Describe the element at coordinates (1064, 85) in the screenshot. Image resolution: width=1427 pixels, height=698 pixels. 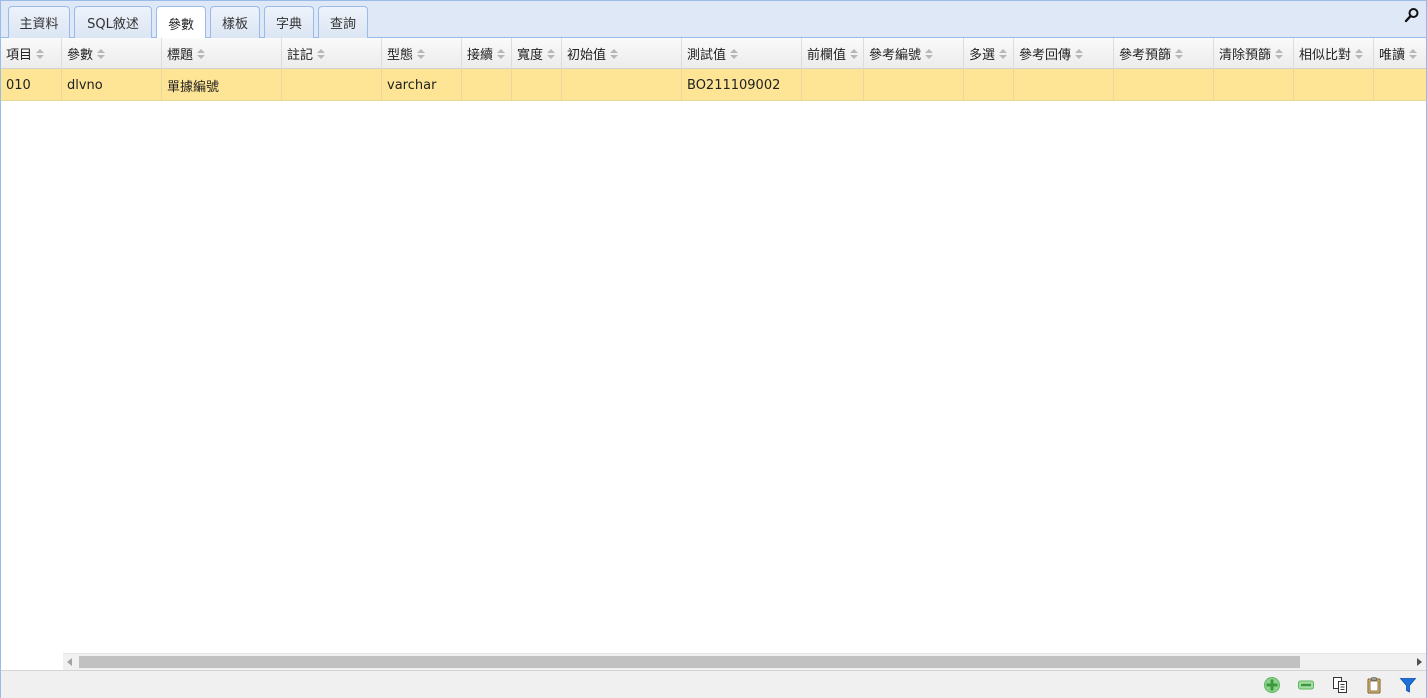
I see `cell-ref-return` at that location.